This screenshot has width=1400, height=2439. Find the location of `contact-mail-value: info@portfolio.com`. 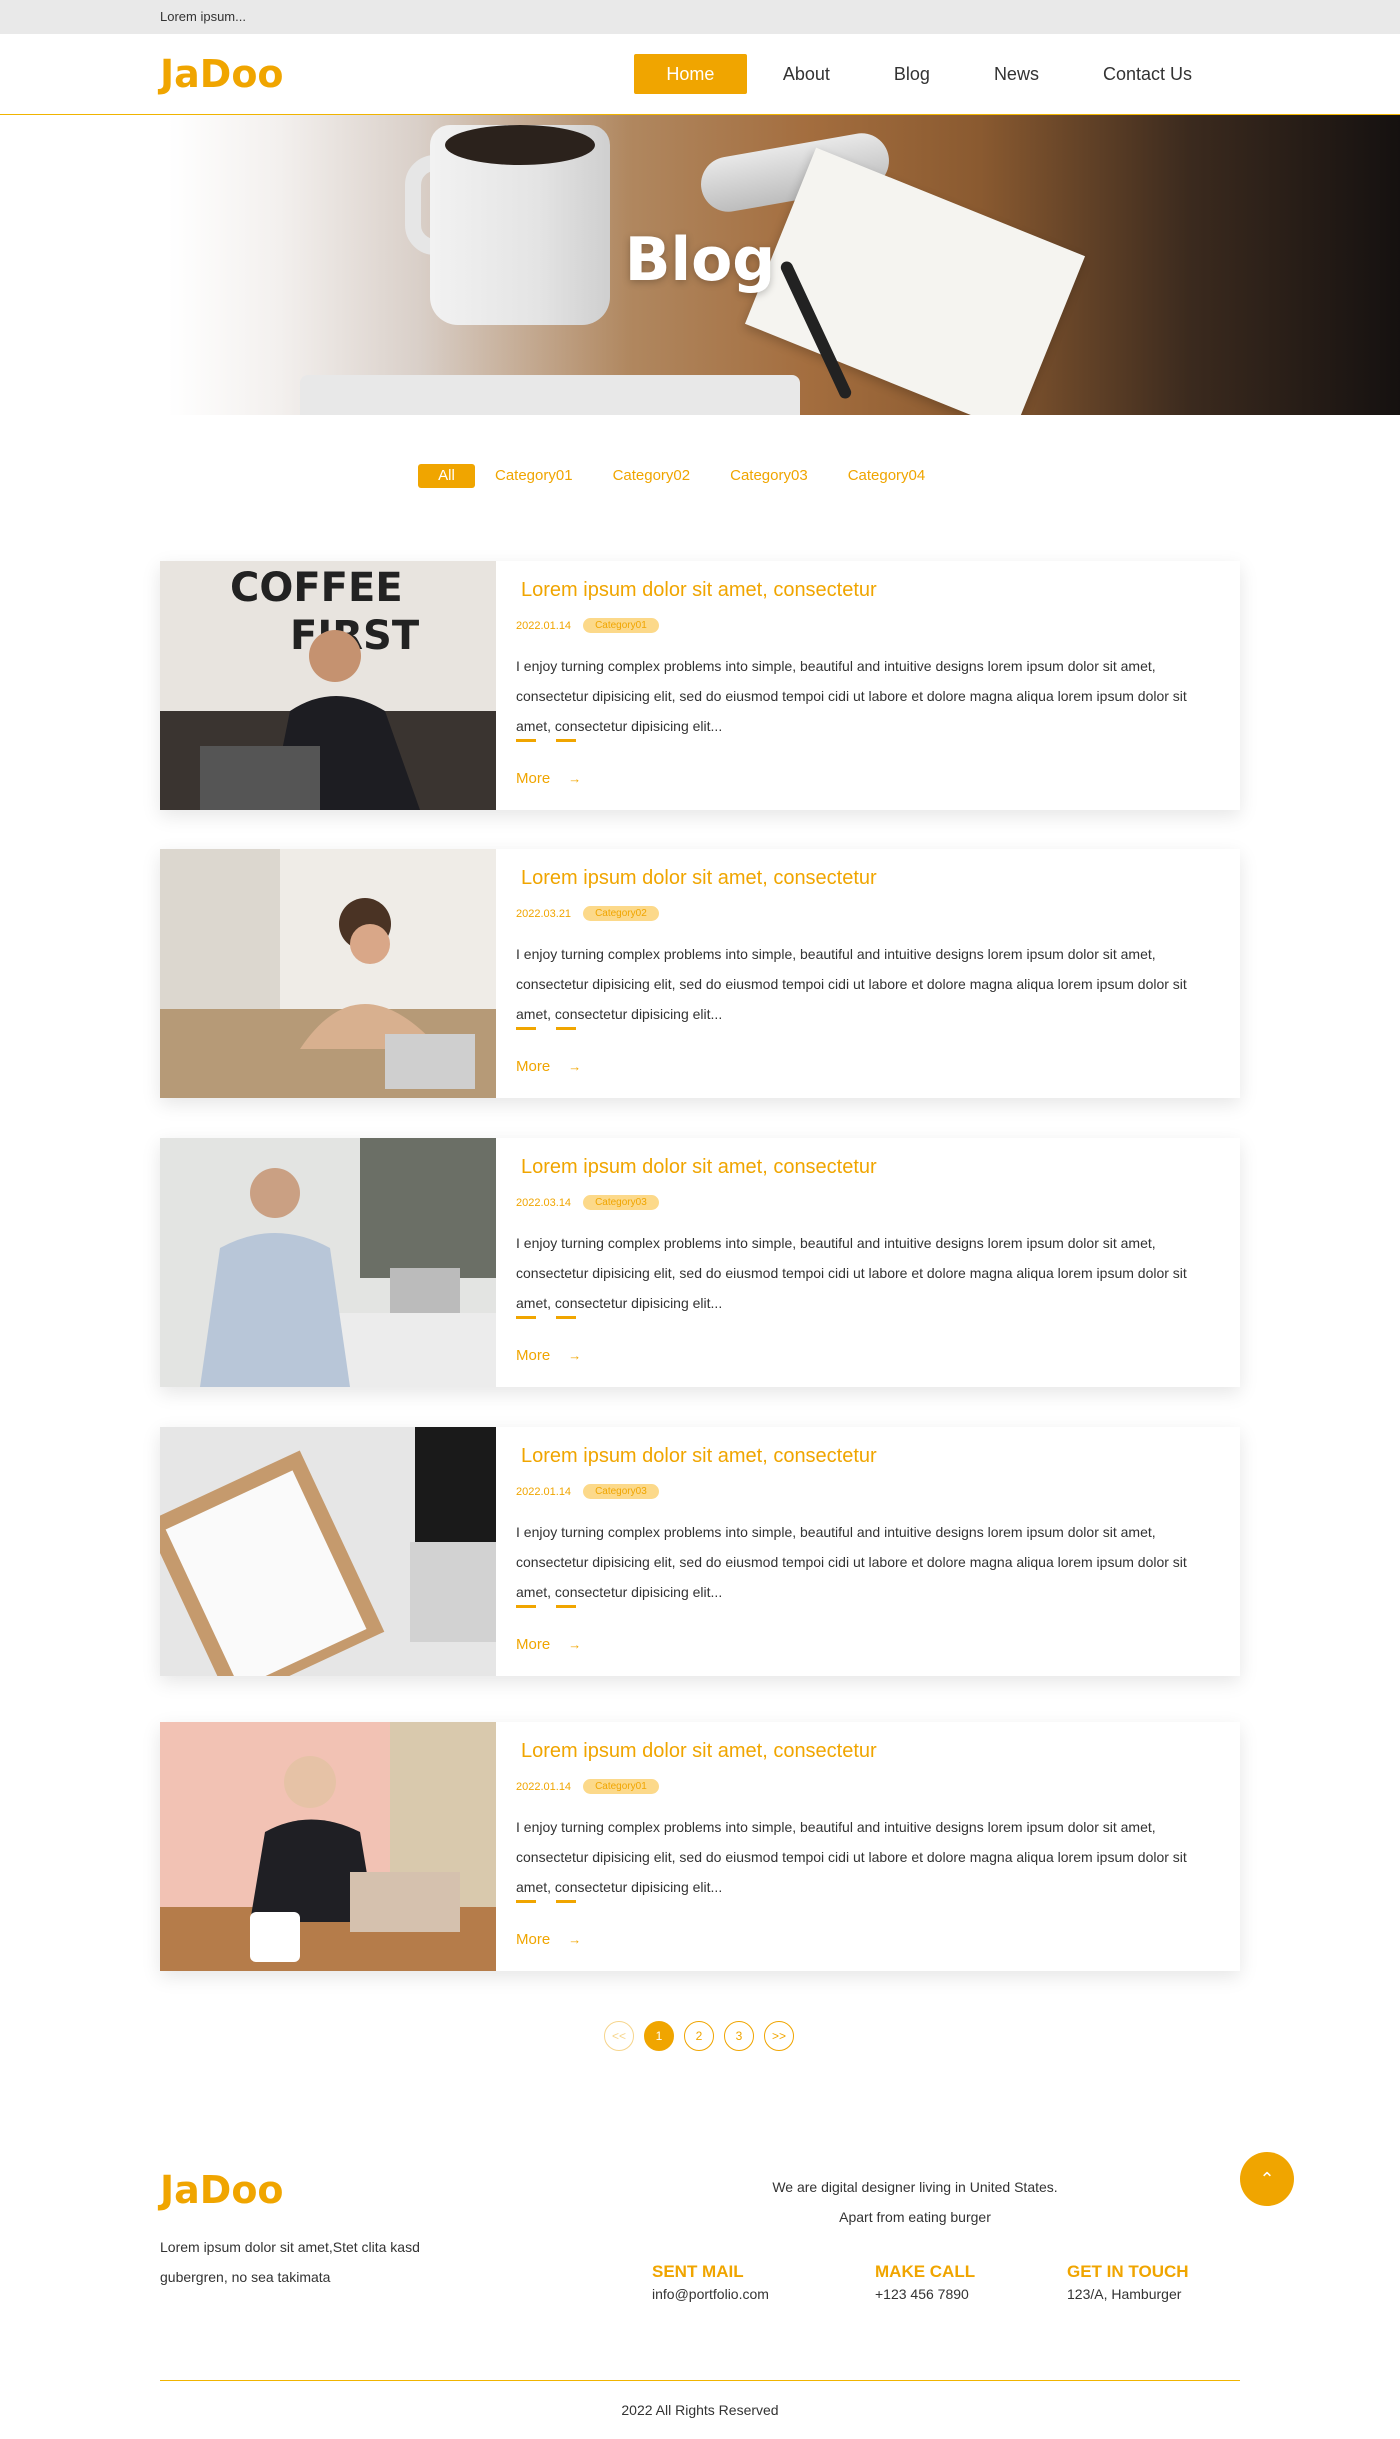

contact-mail-value: info@portfolio.com is located at coordinates (710, 2294).